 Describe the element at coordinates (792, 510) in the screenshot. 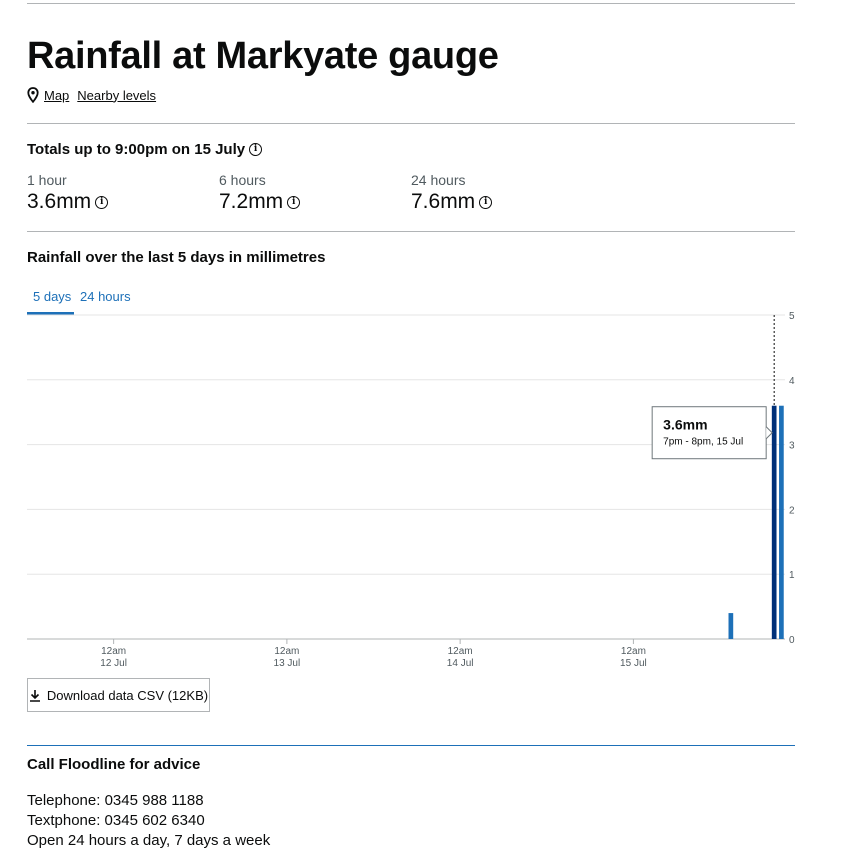

I see `y-tick-label: 2` at that location.